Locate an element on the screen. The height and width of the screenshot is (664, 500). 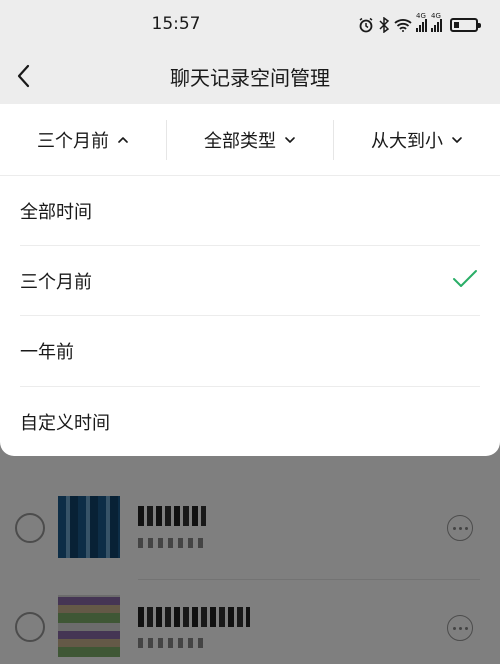
filter-sort-label: 从大到小 is located at coordinates (407, 141).